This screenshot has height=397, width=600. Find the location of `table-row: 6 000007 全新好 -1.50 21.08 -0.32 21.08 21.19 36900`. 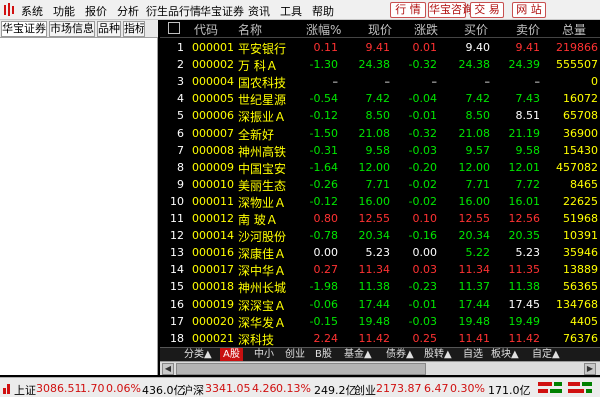

table-row: 6 000007 全新好 -1.50 21.08 -0.32 21.08 21.19 36900 is located at coordinates (380, 134).